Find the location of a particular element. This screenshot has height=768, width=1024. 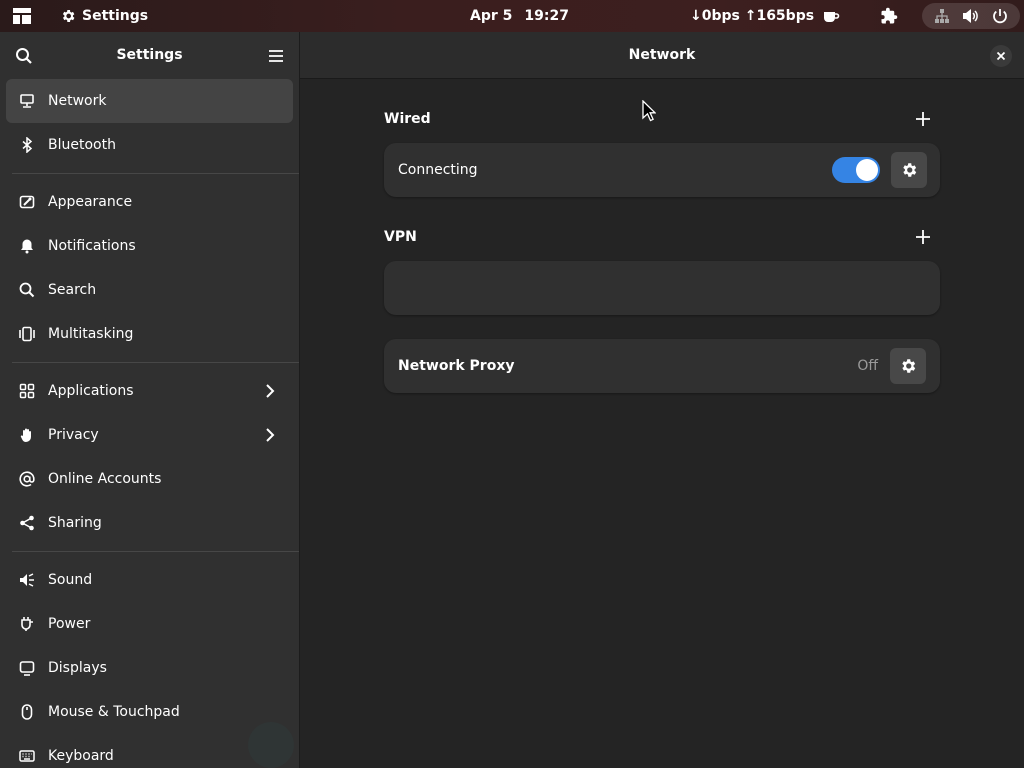

sidebar-item-appearance: Appearance is located at coordinates (149, 202).